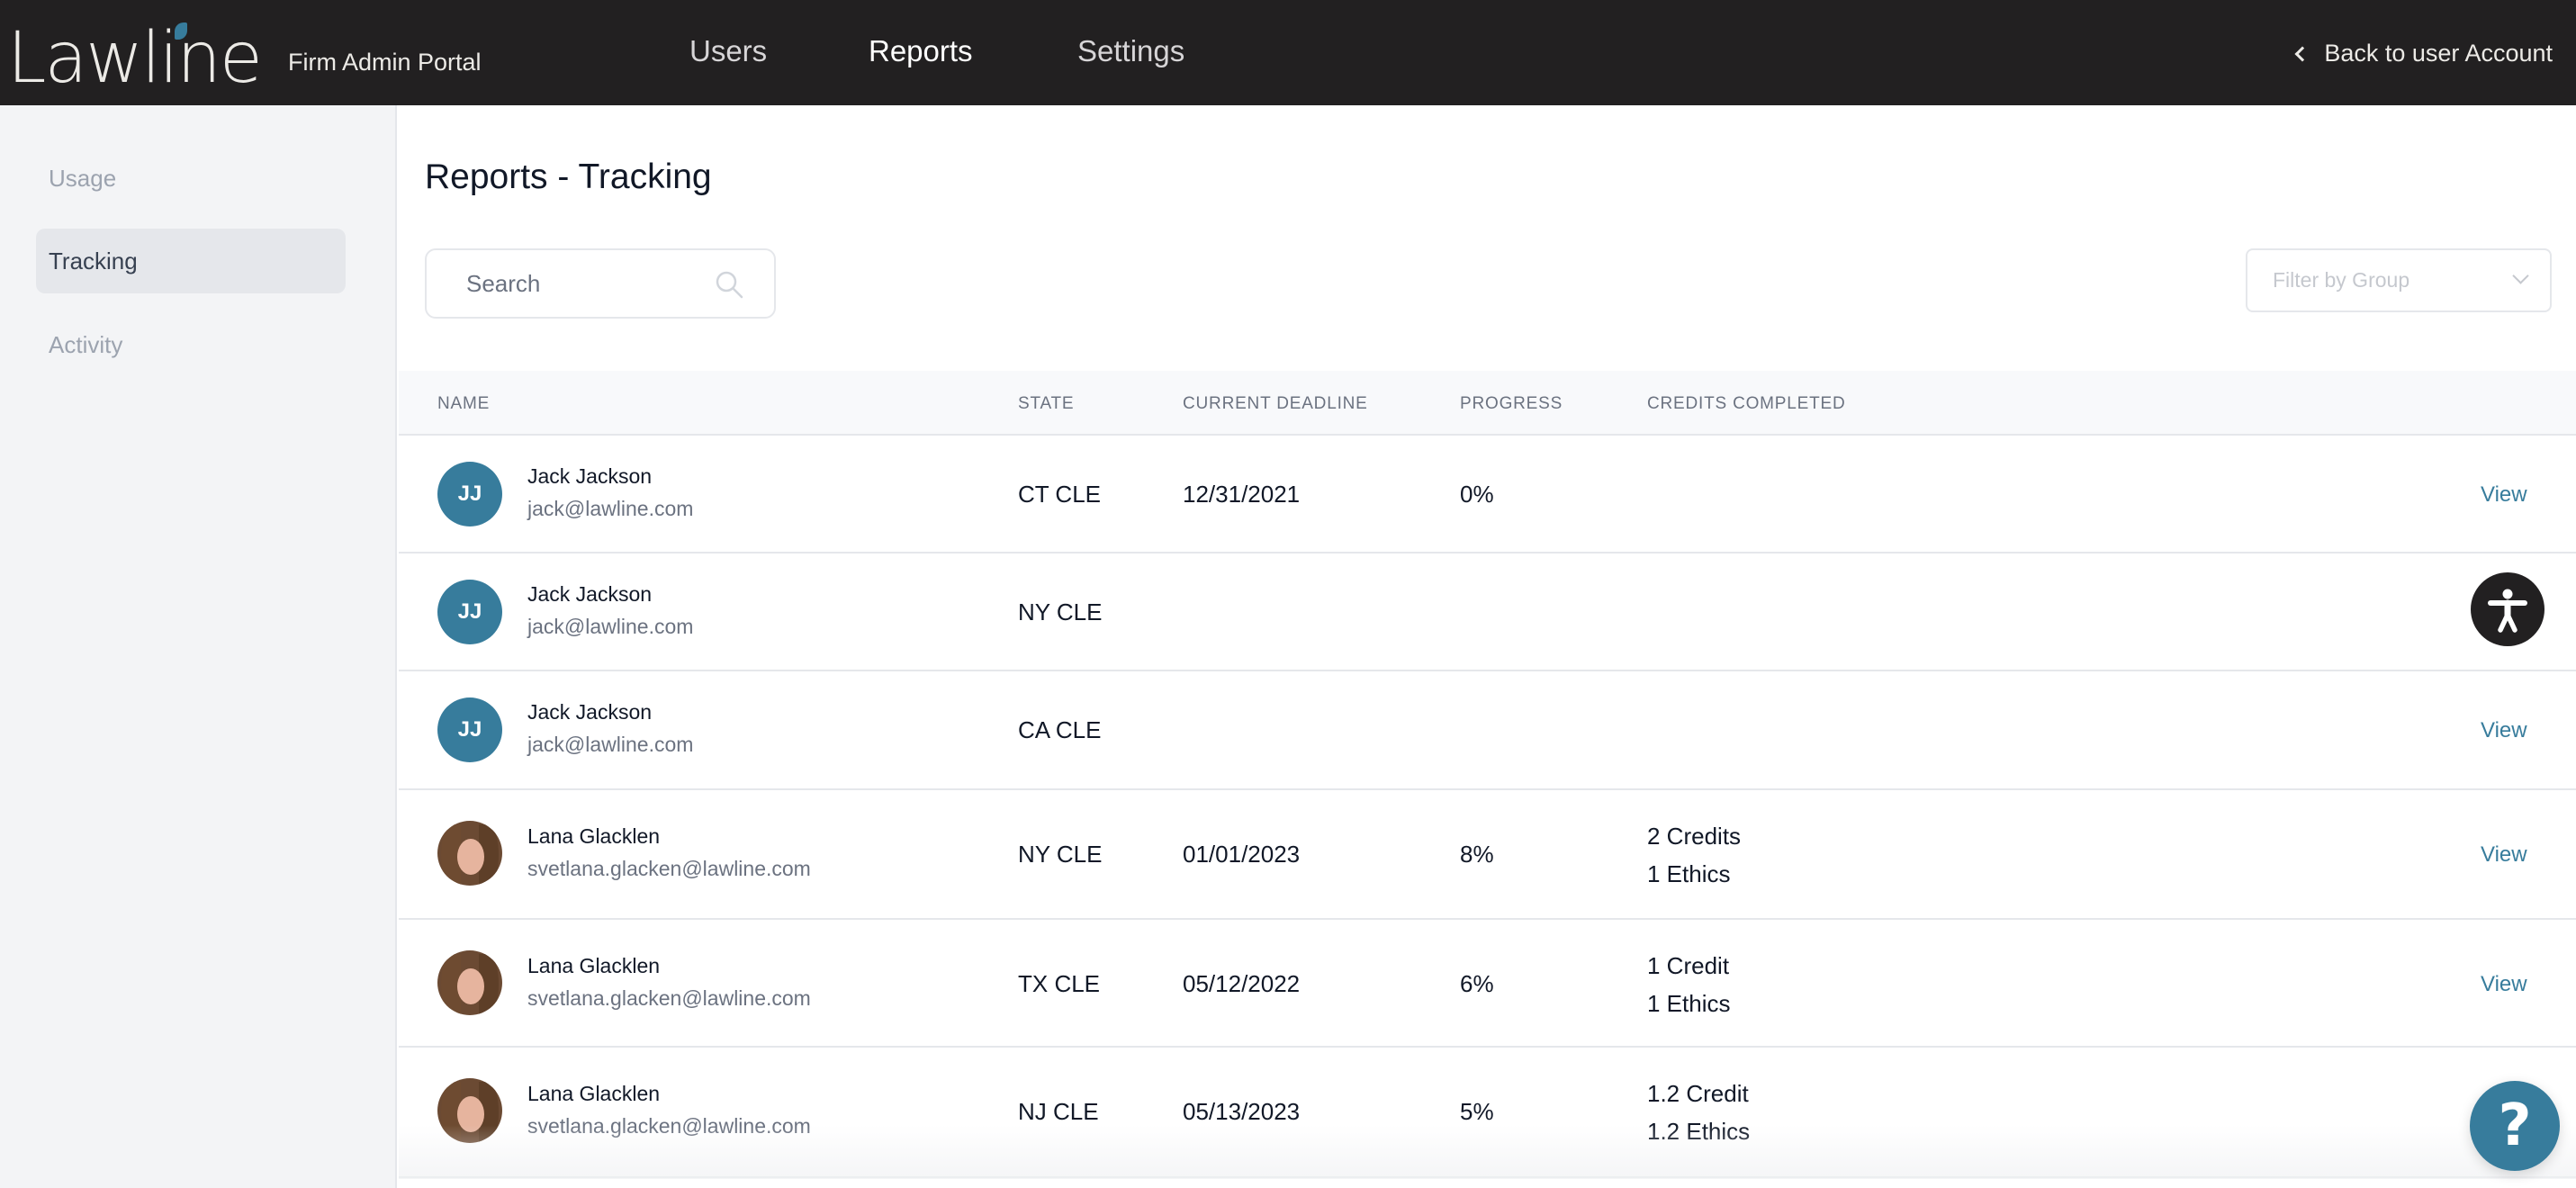 Image resolution: width=2576 pixels, height=1188 pixels. What do you see at coordinates (2341, 280) in the screenshot?
I see `filter-placeholder: Filter by Group` at bounding box center [2341, 280].